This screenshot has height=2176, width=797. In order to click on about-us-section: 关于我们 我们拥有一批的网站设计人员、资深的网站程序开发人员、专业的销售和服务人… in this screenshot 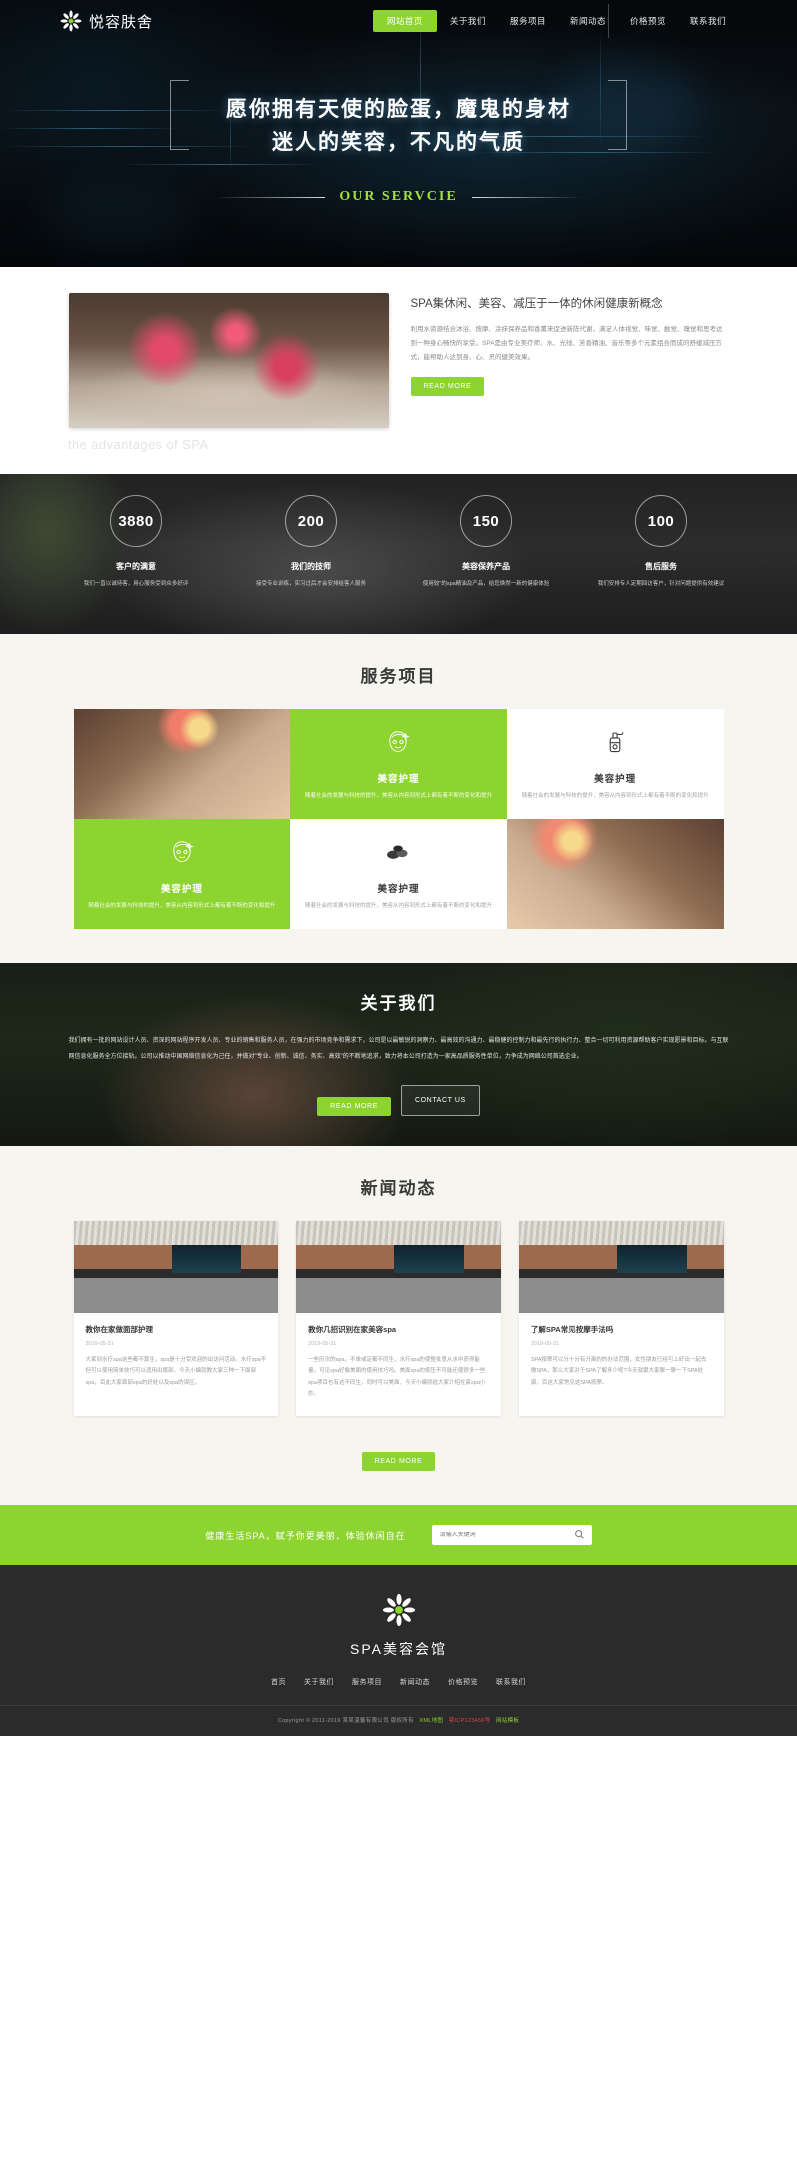, I will do `click(398, 1055)`.